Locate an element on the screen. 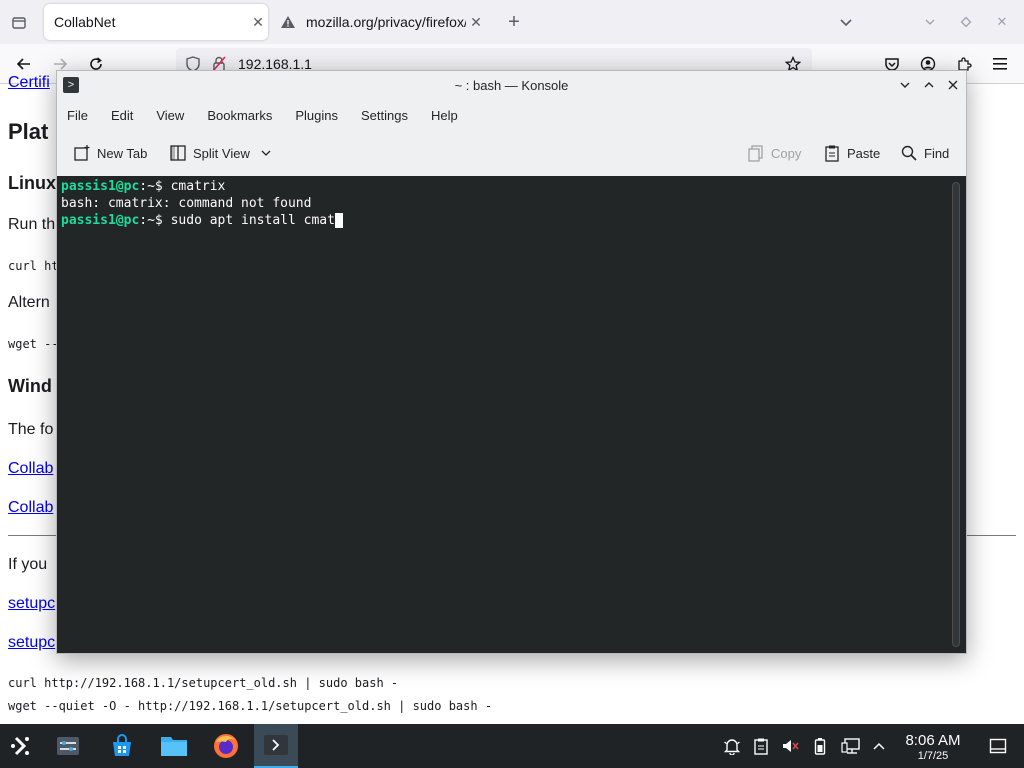 The image size is (1024, 768). find-button: Find is located at coordinates (924, 153).